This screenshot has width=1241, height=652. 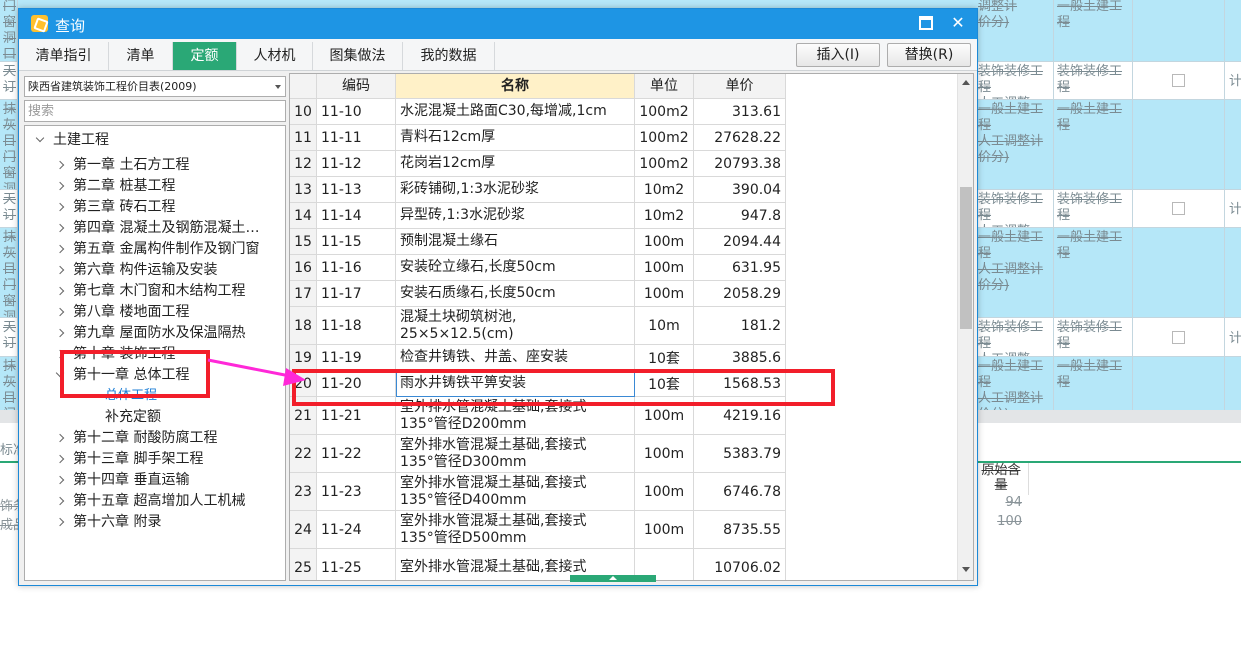 I want to click on annotation-arrow-icon, so click(x=256, y=372).